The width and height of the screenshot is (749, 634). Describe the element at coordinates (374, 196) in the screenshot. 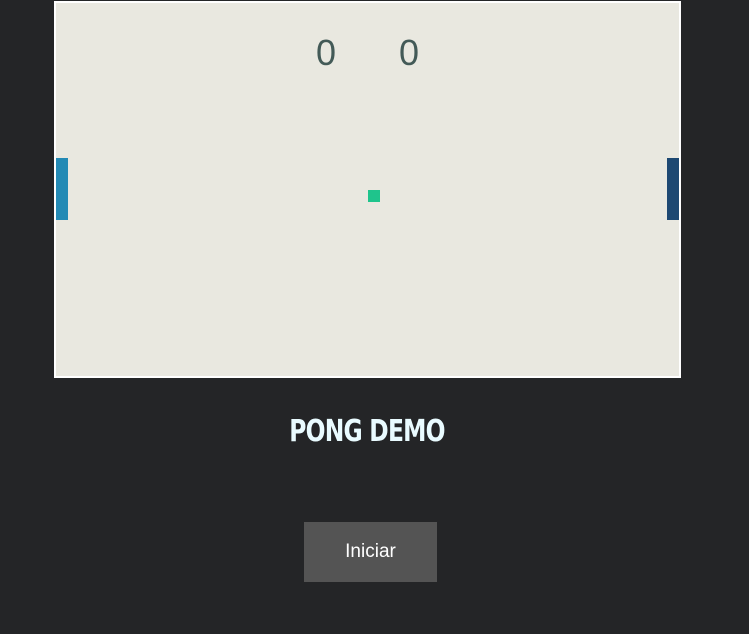

I see `ball` at that location.